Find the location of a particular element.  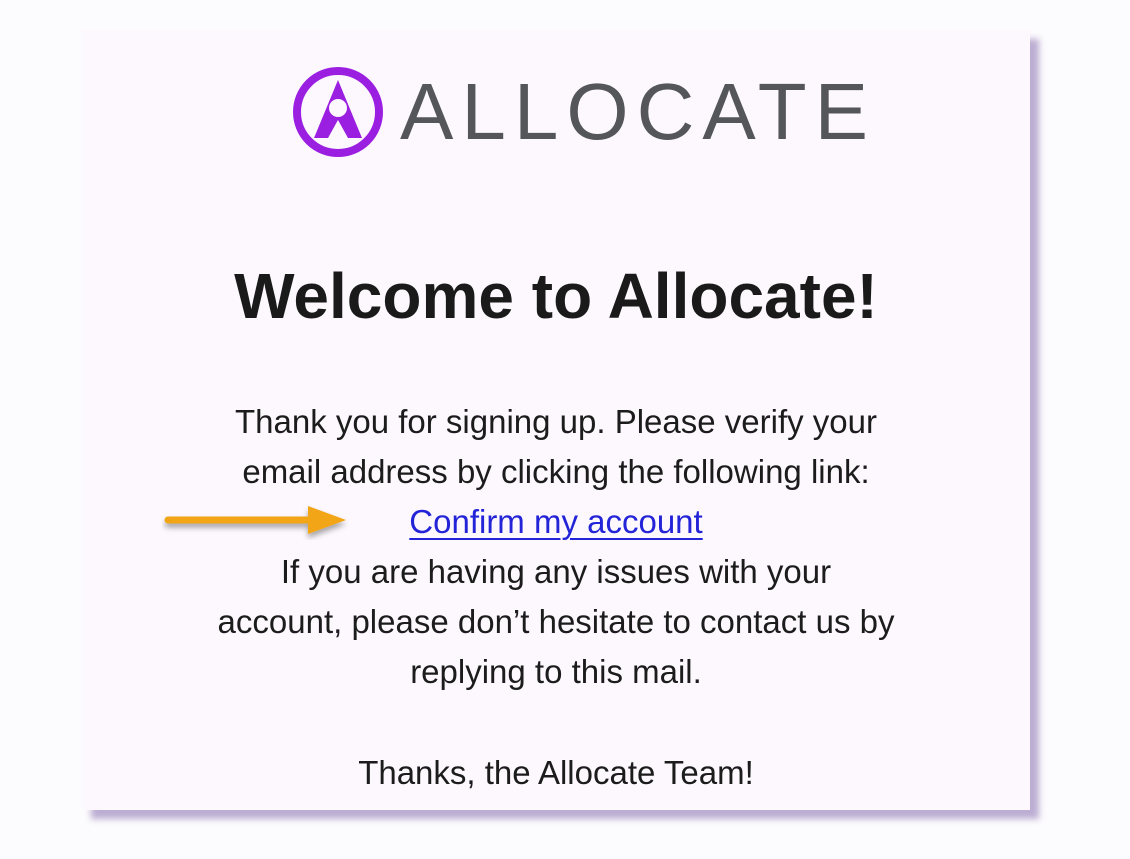

confirm-account-link: Confirm my account is located at coordinates (555, 521).